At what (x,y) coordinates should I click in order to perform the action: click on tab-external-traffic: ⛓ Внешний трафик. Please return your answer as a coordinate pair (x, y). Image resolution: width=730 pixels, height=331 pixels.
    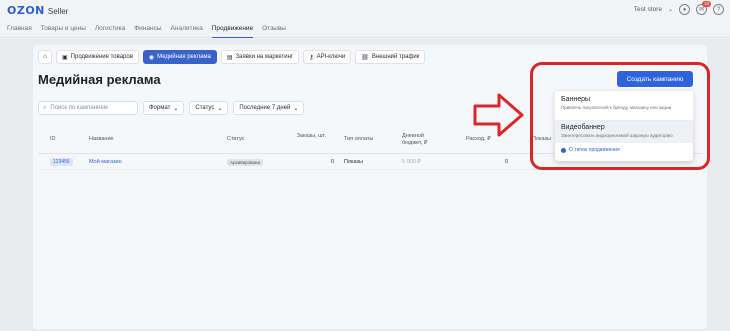
    Looking at the image, I should click on (390, 57).